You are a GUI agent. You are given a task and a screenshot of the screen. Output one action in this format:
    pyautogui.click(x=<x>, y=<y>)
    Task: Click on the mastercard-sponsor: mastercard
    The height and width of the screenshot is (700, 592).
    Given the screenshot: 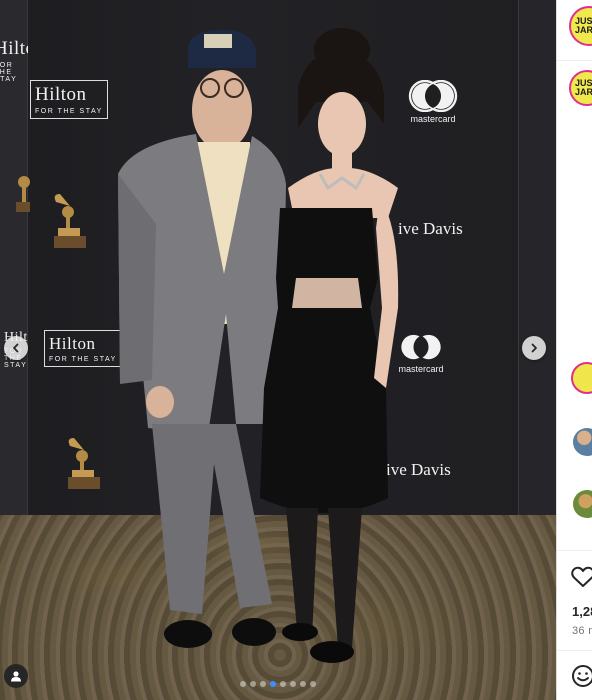 What is the action you would take?
    pyautogui.click(x=433, y=102)
    